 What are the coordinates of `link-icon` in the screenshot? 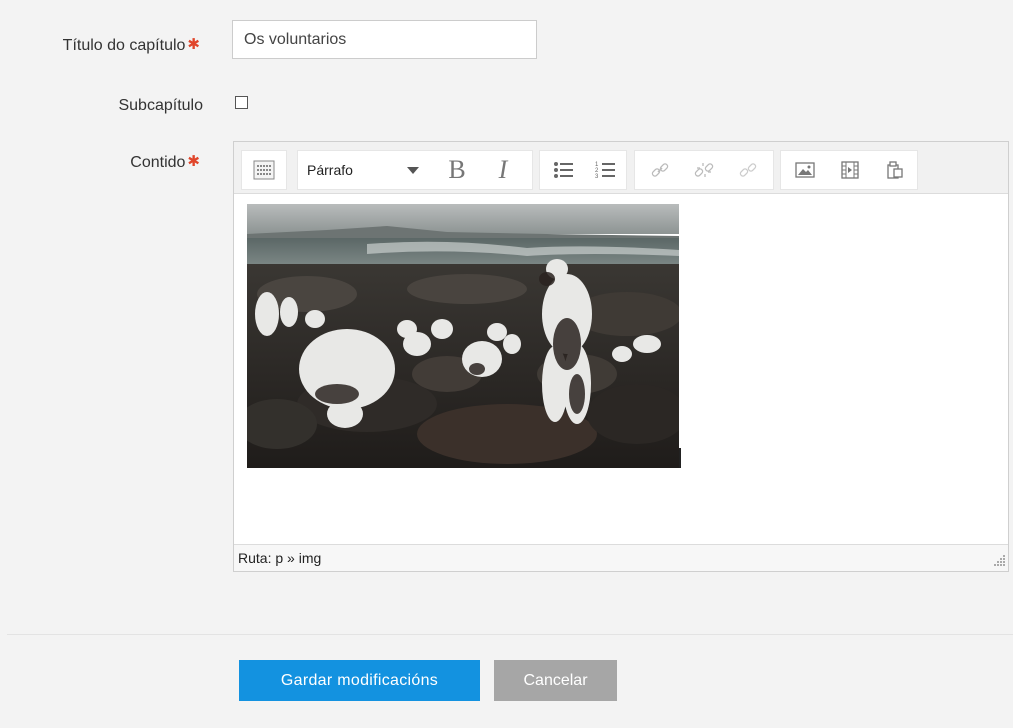 It's located at (660, 170).